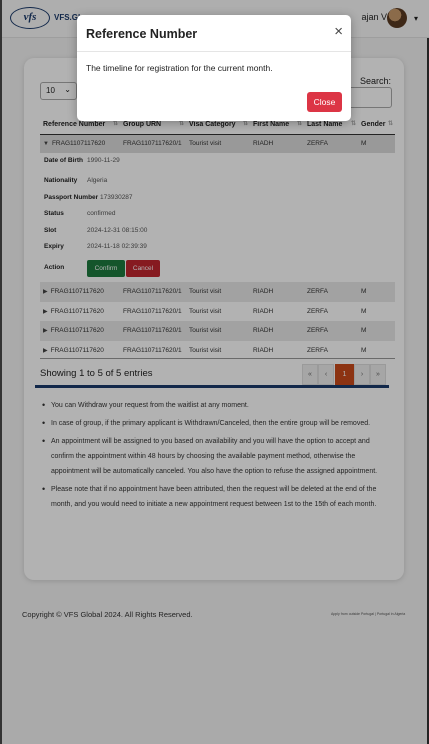 Image resolution: width=429 pixels, height=744 pixels. I want to click on modal-title: Reference Number, so click(142, 34).